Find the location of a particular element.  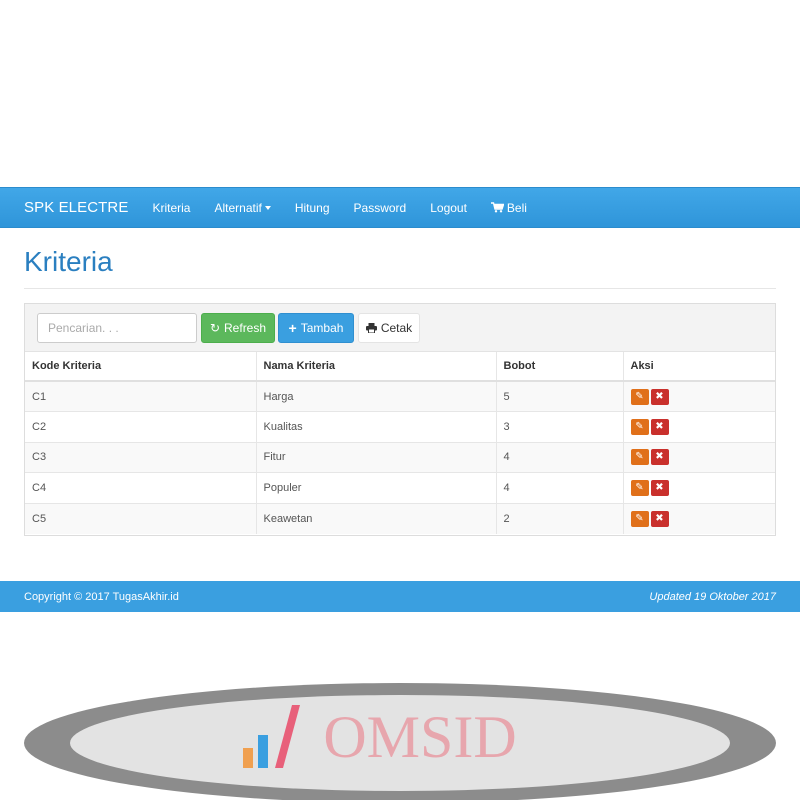

refresh-icon: ↻ is located at coordinates (215, 328).